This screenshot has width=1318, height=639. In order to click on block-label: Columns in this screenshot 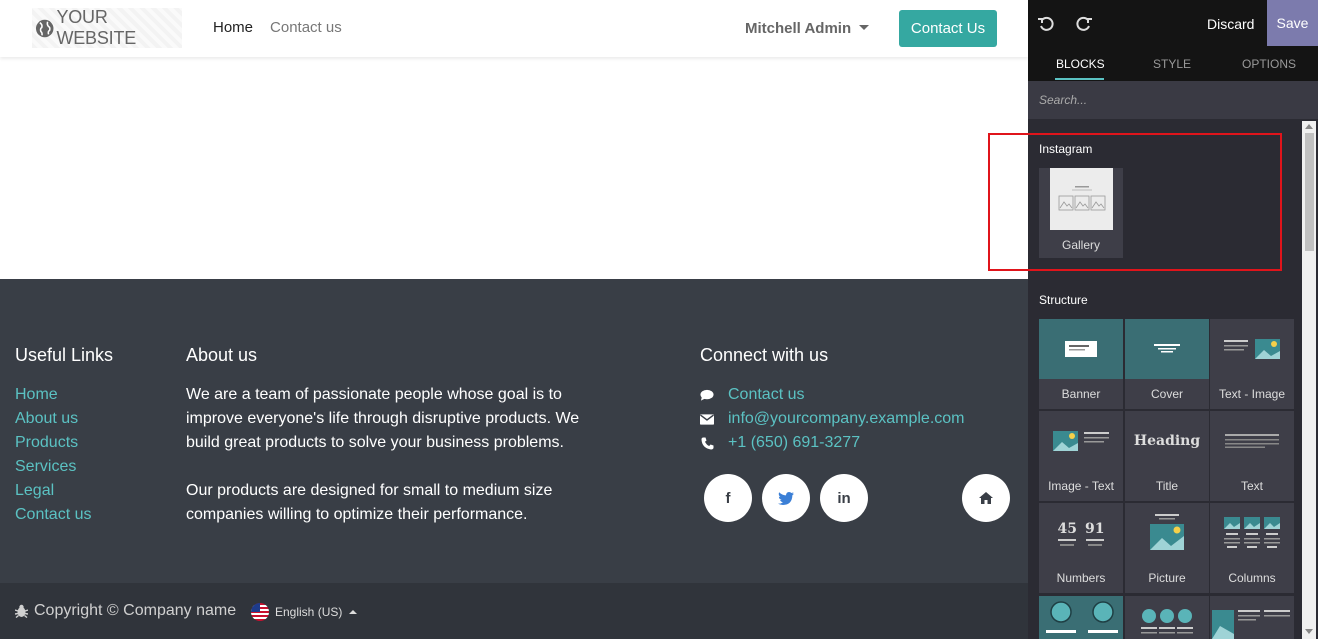, I will do `click(1252, 578)`.